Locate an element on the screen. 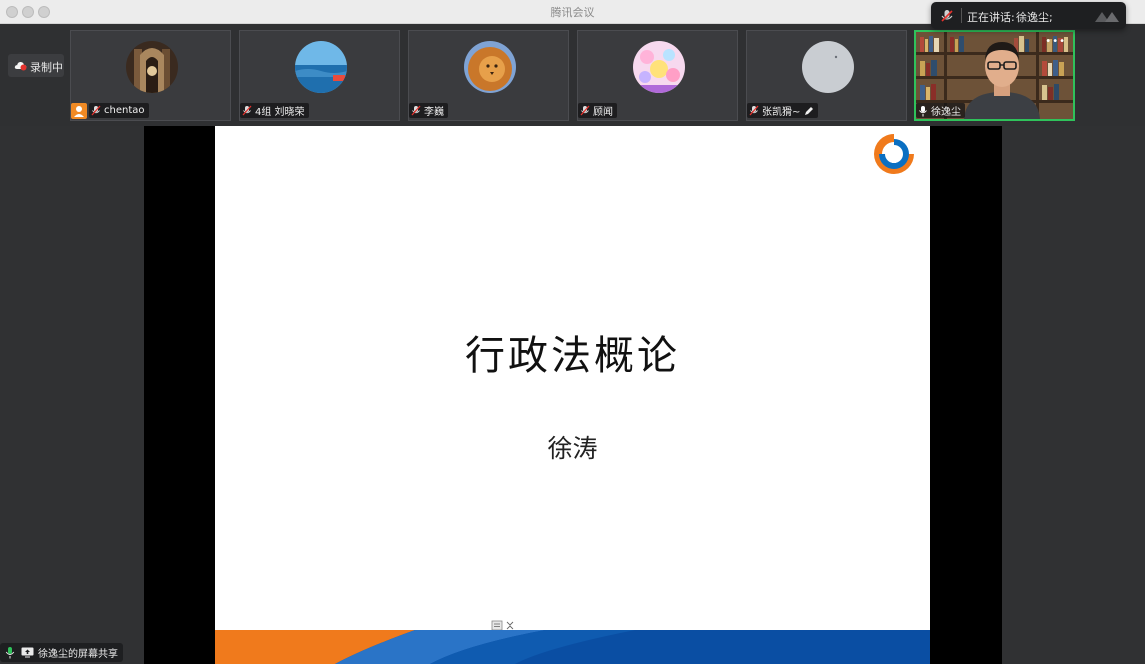 This screenshot has height=664, width=1145. speaking-label: 正在讲话: is located at coordinates (991, 17).